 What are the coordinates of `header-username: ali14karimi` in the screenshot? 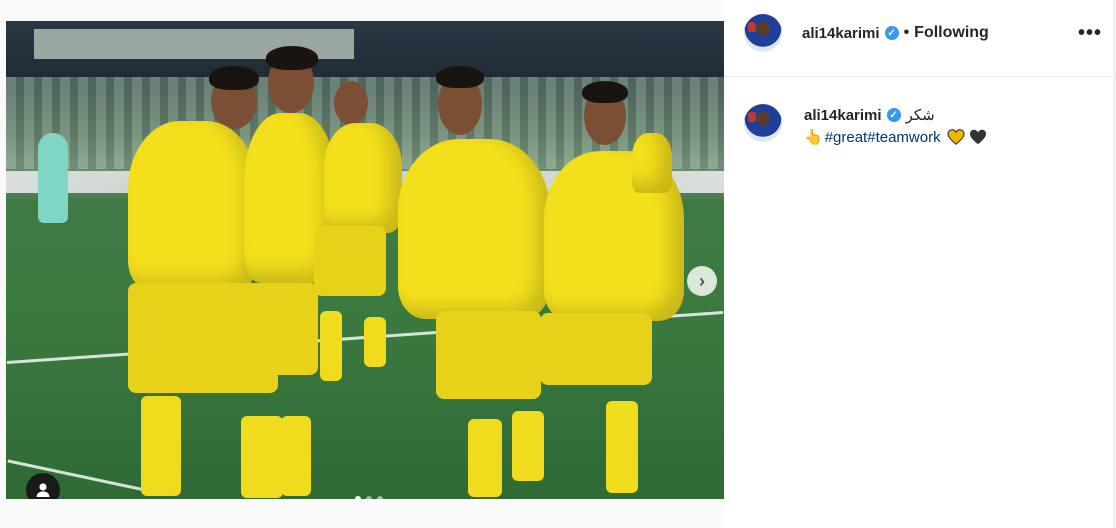 It's located at (841, 33).